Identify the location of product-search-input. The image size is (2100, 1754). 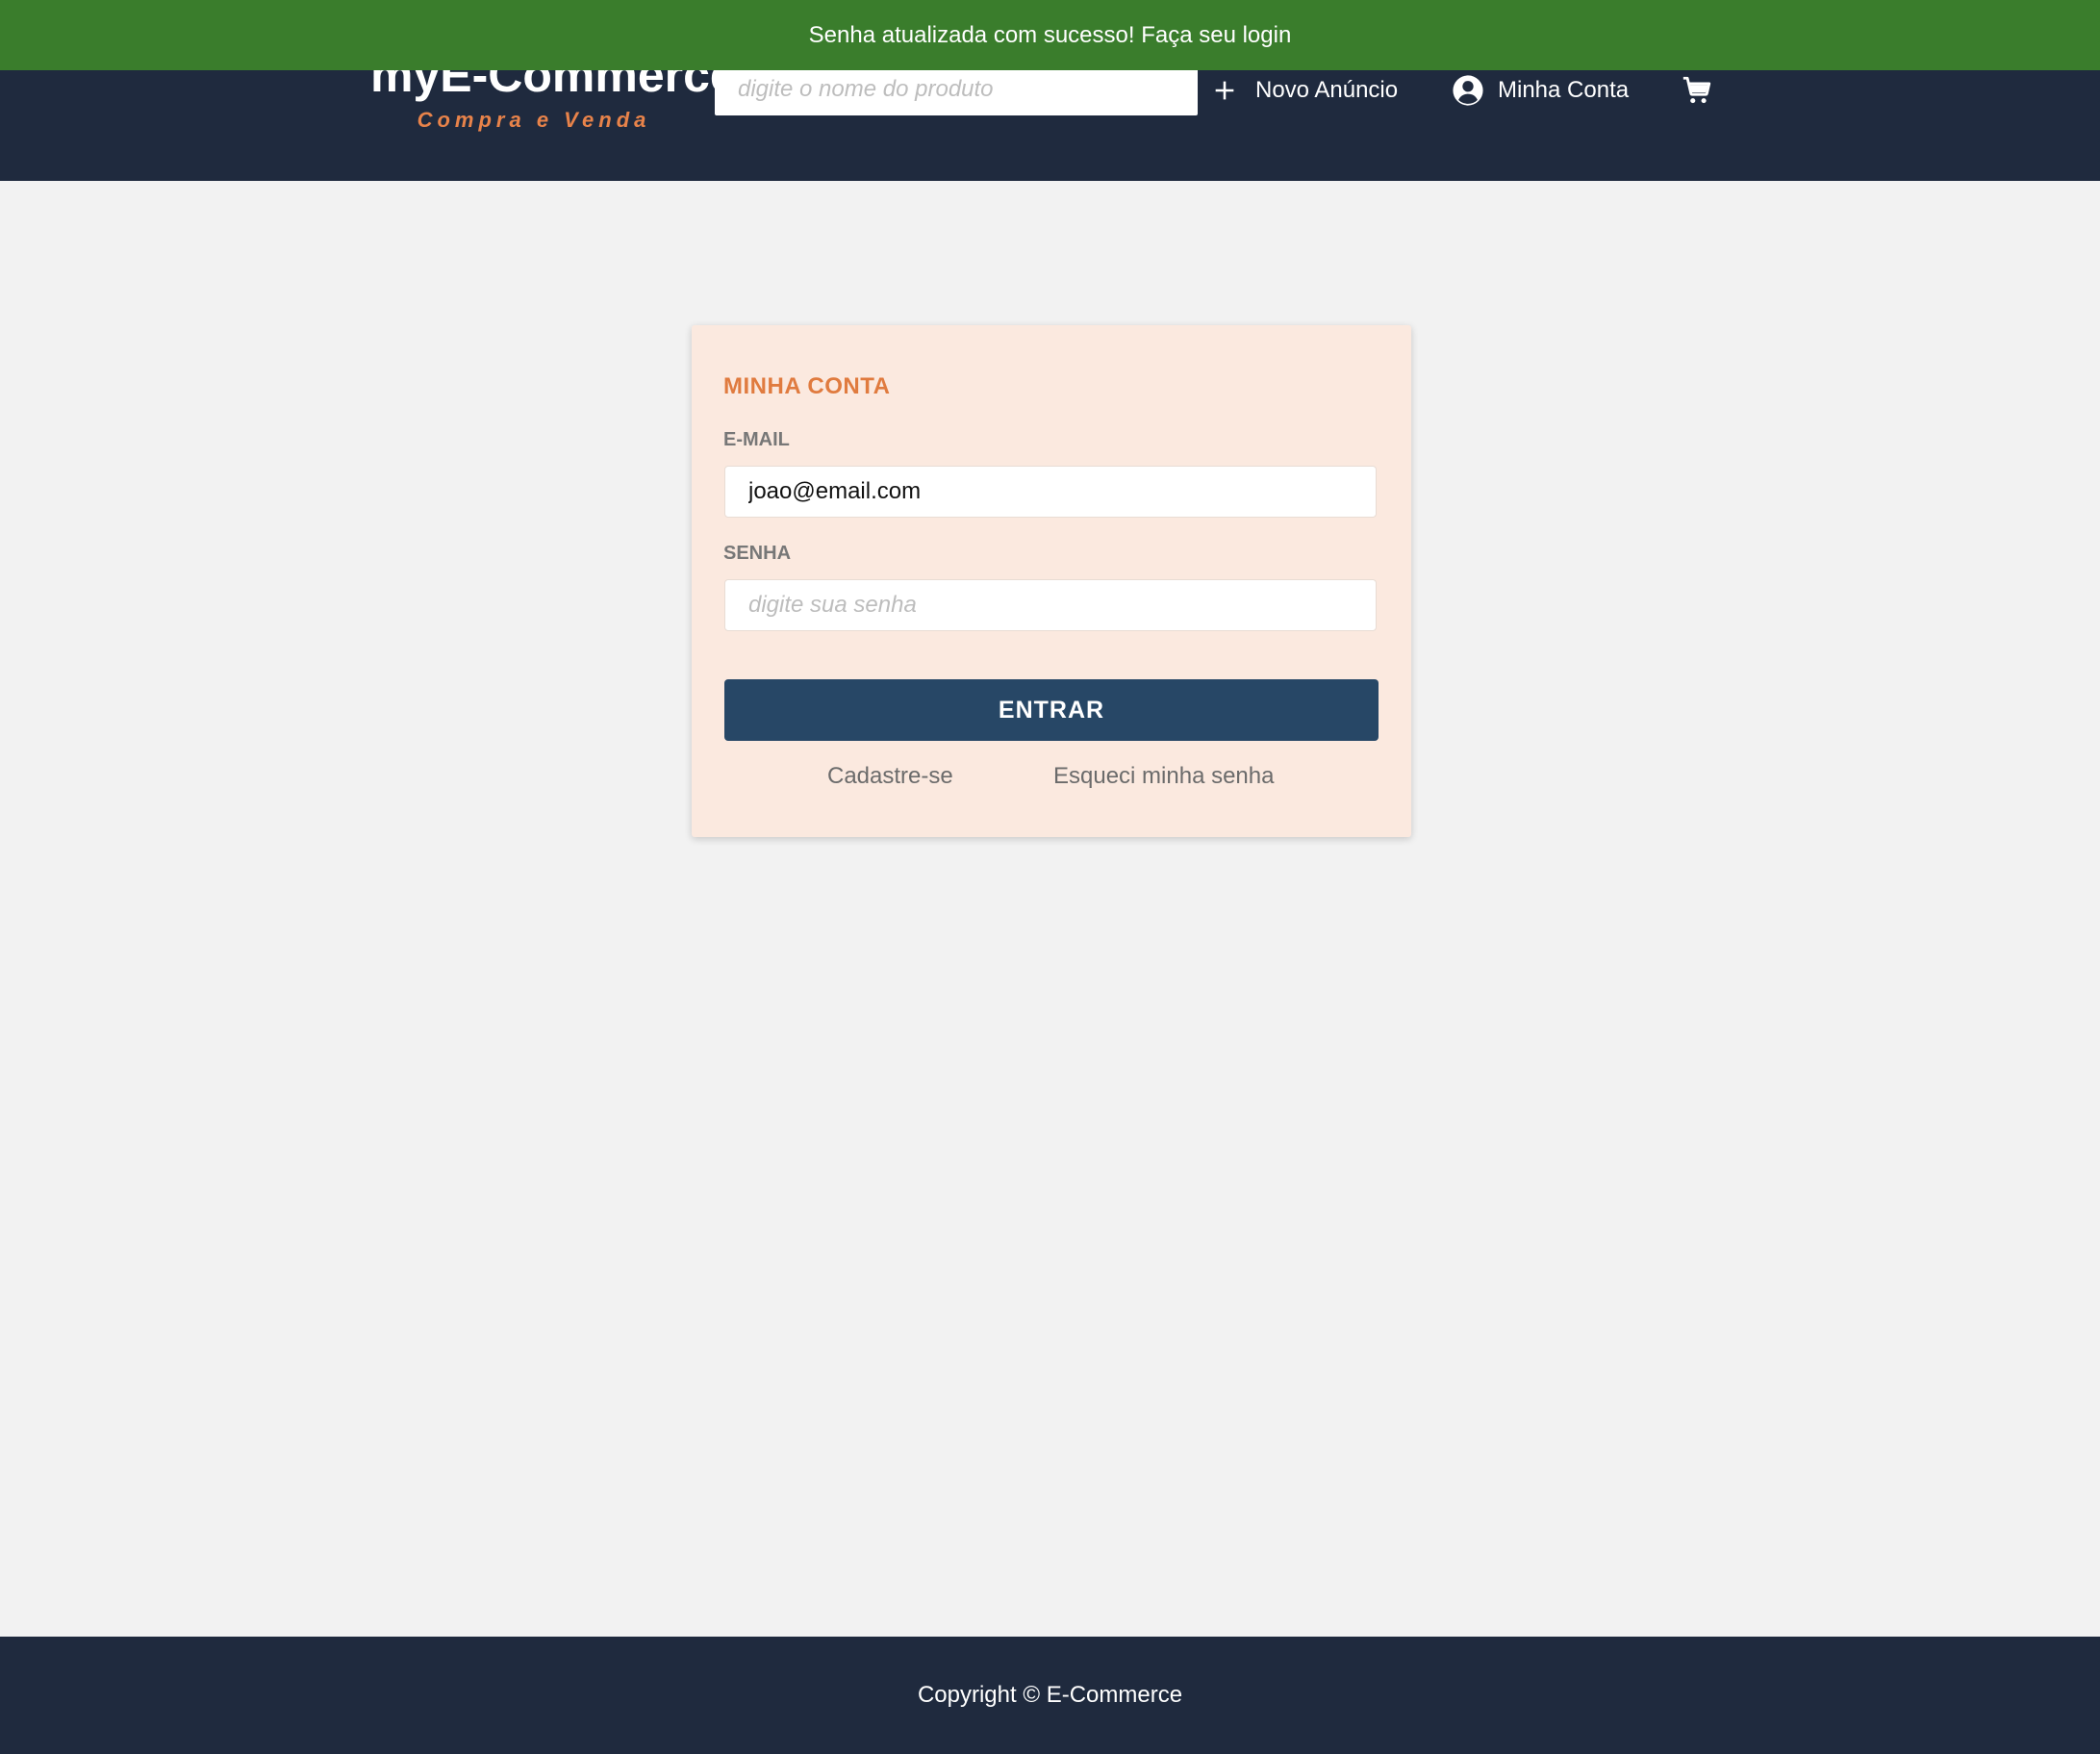
(957, 89).